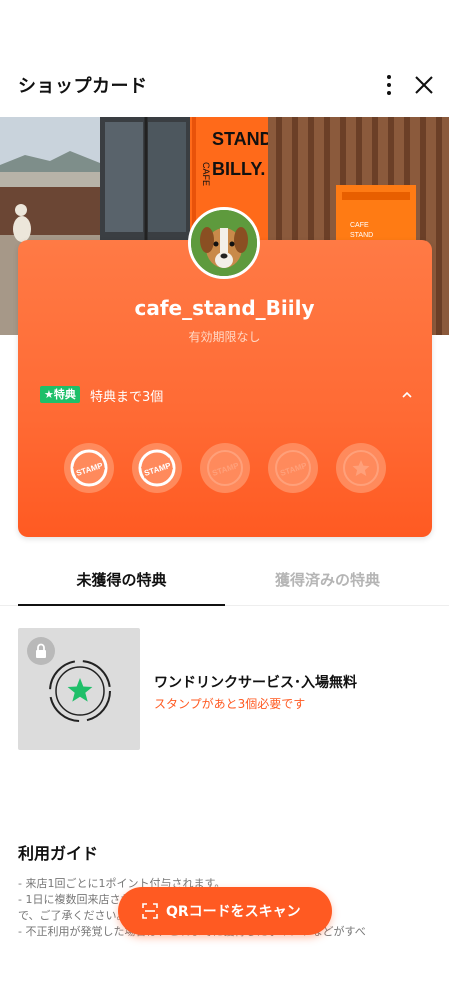  Describe the element at coordinates (60, 394) in the screenshot. I see `reward-badge: ★特典` at that location.